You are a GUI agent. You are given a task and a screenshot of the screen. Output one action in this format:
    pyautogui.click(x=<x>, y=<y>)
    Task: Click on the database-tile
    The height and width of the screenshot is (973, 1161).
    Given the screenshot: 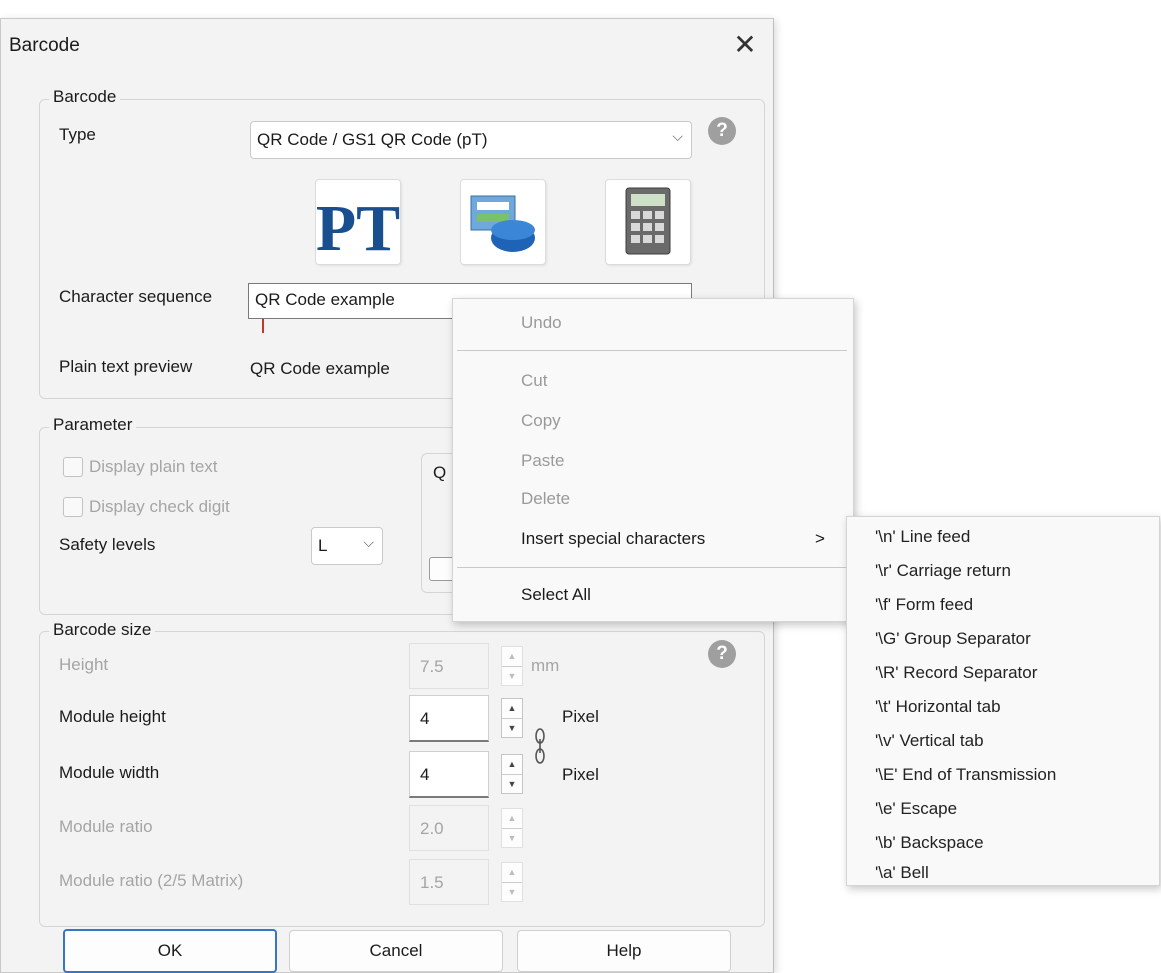 What is the action you would take?
    pyautogui.click(x=503, y=222)
    